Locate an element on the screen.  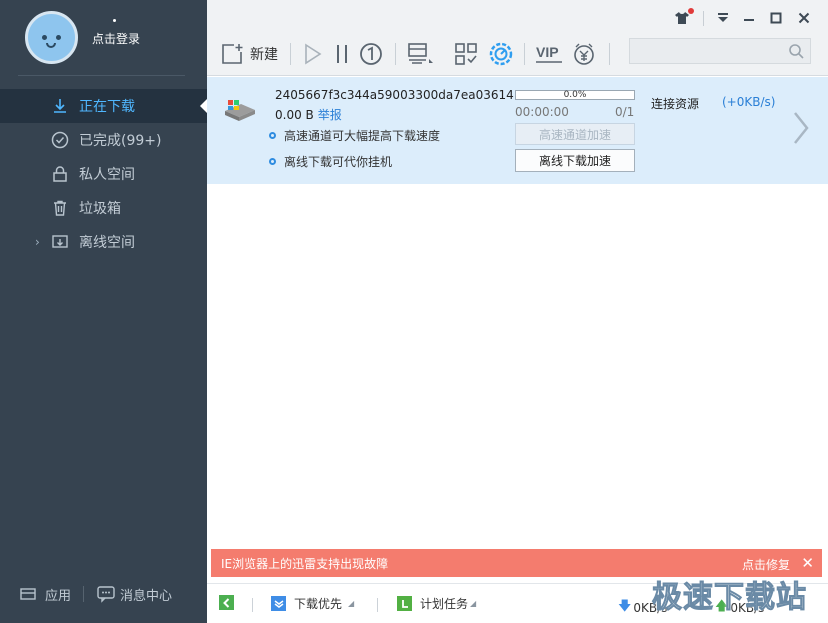
sidebar-divider is located at coordinates (101, 75).